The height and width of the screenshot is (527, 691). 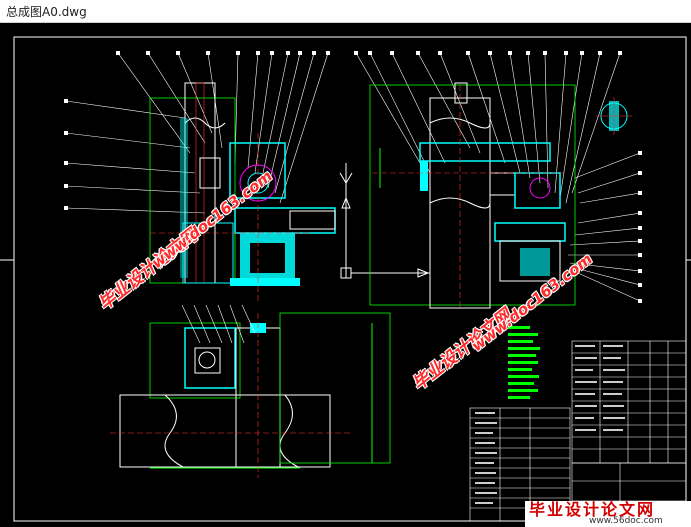 I want to click on brand-name: 毕业设计论文网, so click(x=592, y=509).